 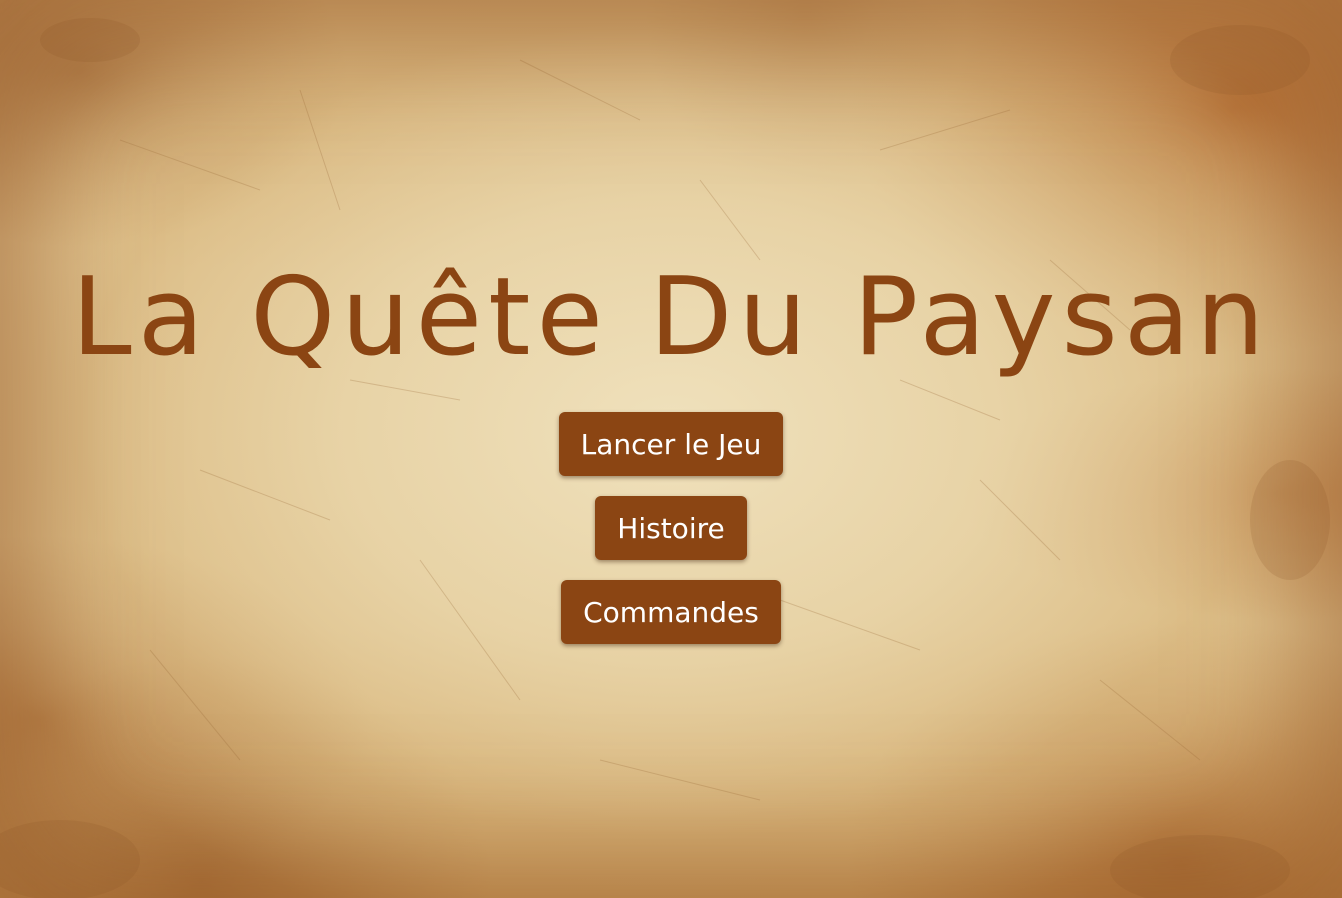 What do you see at coordinates (671, 317) in the screenshot?
I see `game-title: La Quête Du Paysan` at bounding box center [671, 317].